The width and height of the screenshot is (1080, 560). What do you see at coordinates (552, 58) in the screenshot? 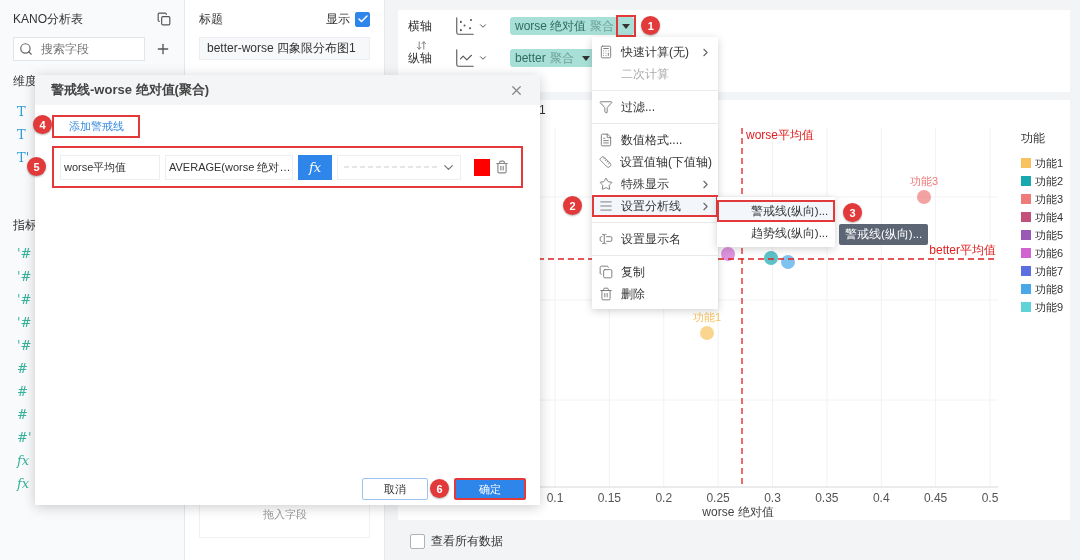
I see `field-pill: better 聚合` at bounding box center [552, 58].